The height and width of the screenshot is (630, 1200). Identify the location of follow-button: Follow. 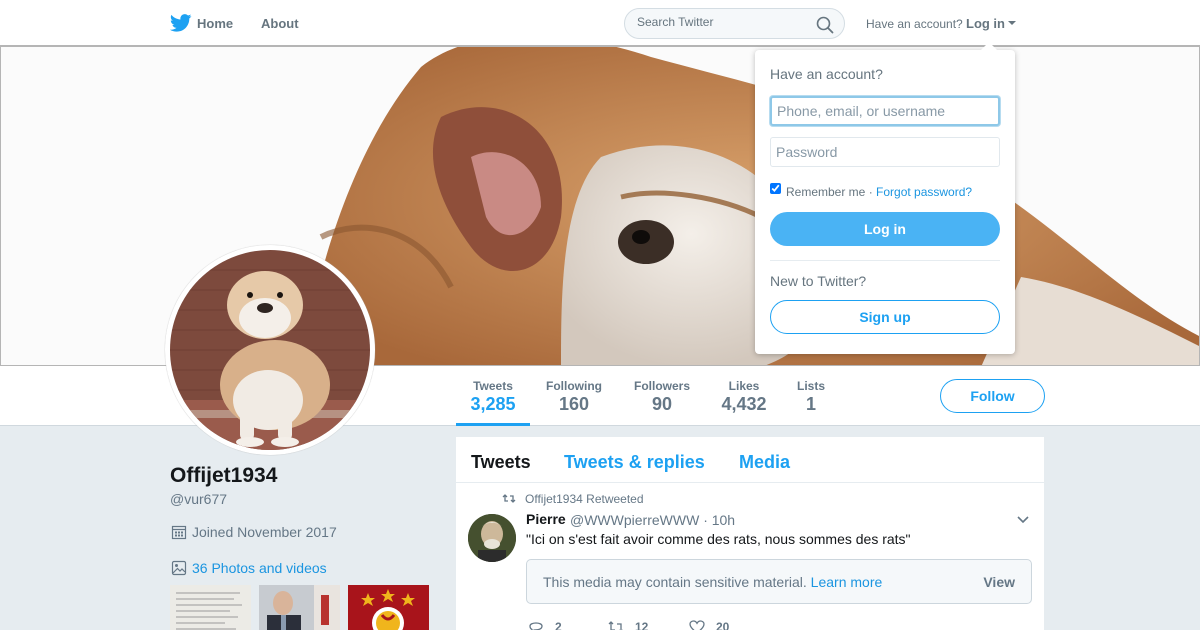
(992, 396).